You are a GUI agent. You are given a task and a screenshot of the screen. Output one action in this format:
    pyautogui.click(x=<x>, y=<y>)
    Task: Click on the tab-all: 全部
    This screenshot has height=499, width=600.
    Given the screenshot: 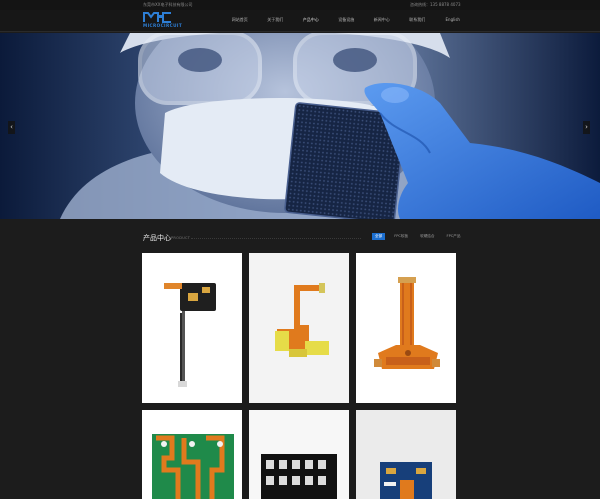 What is the action you would take?
    pyautogui.click(x=379, y=236)
    